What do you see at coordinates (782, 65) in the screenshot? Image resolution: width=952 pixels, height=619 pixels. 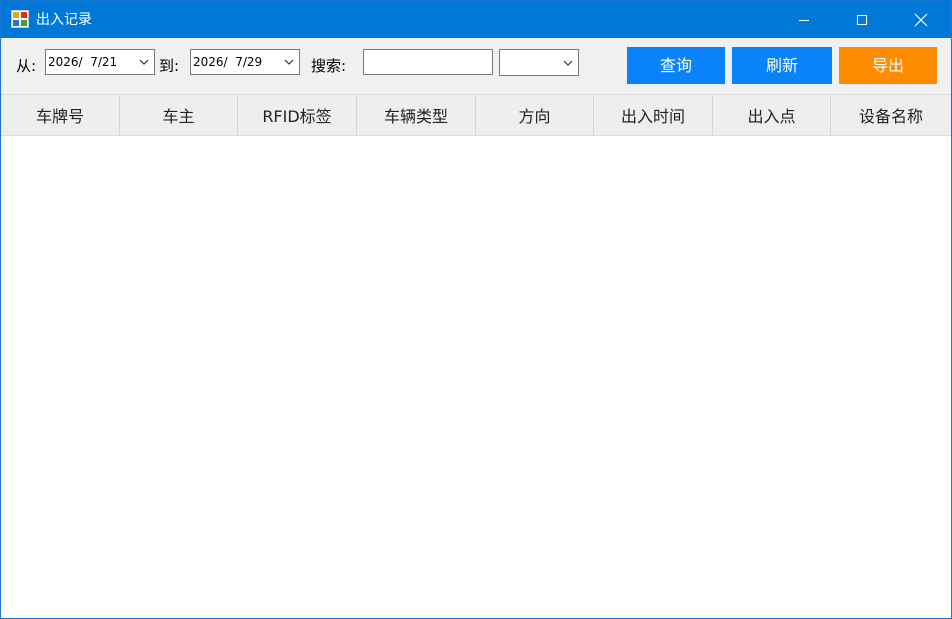 I see `refresh-button: 刷新` at bounding box center [782, 65].